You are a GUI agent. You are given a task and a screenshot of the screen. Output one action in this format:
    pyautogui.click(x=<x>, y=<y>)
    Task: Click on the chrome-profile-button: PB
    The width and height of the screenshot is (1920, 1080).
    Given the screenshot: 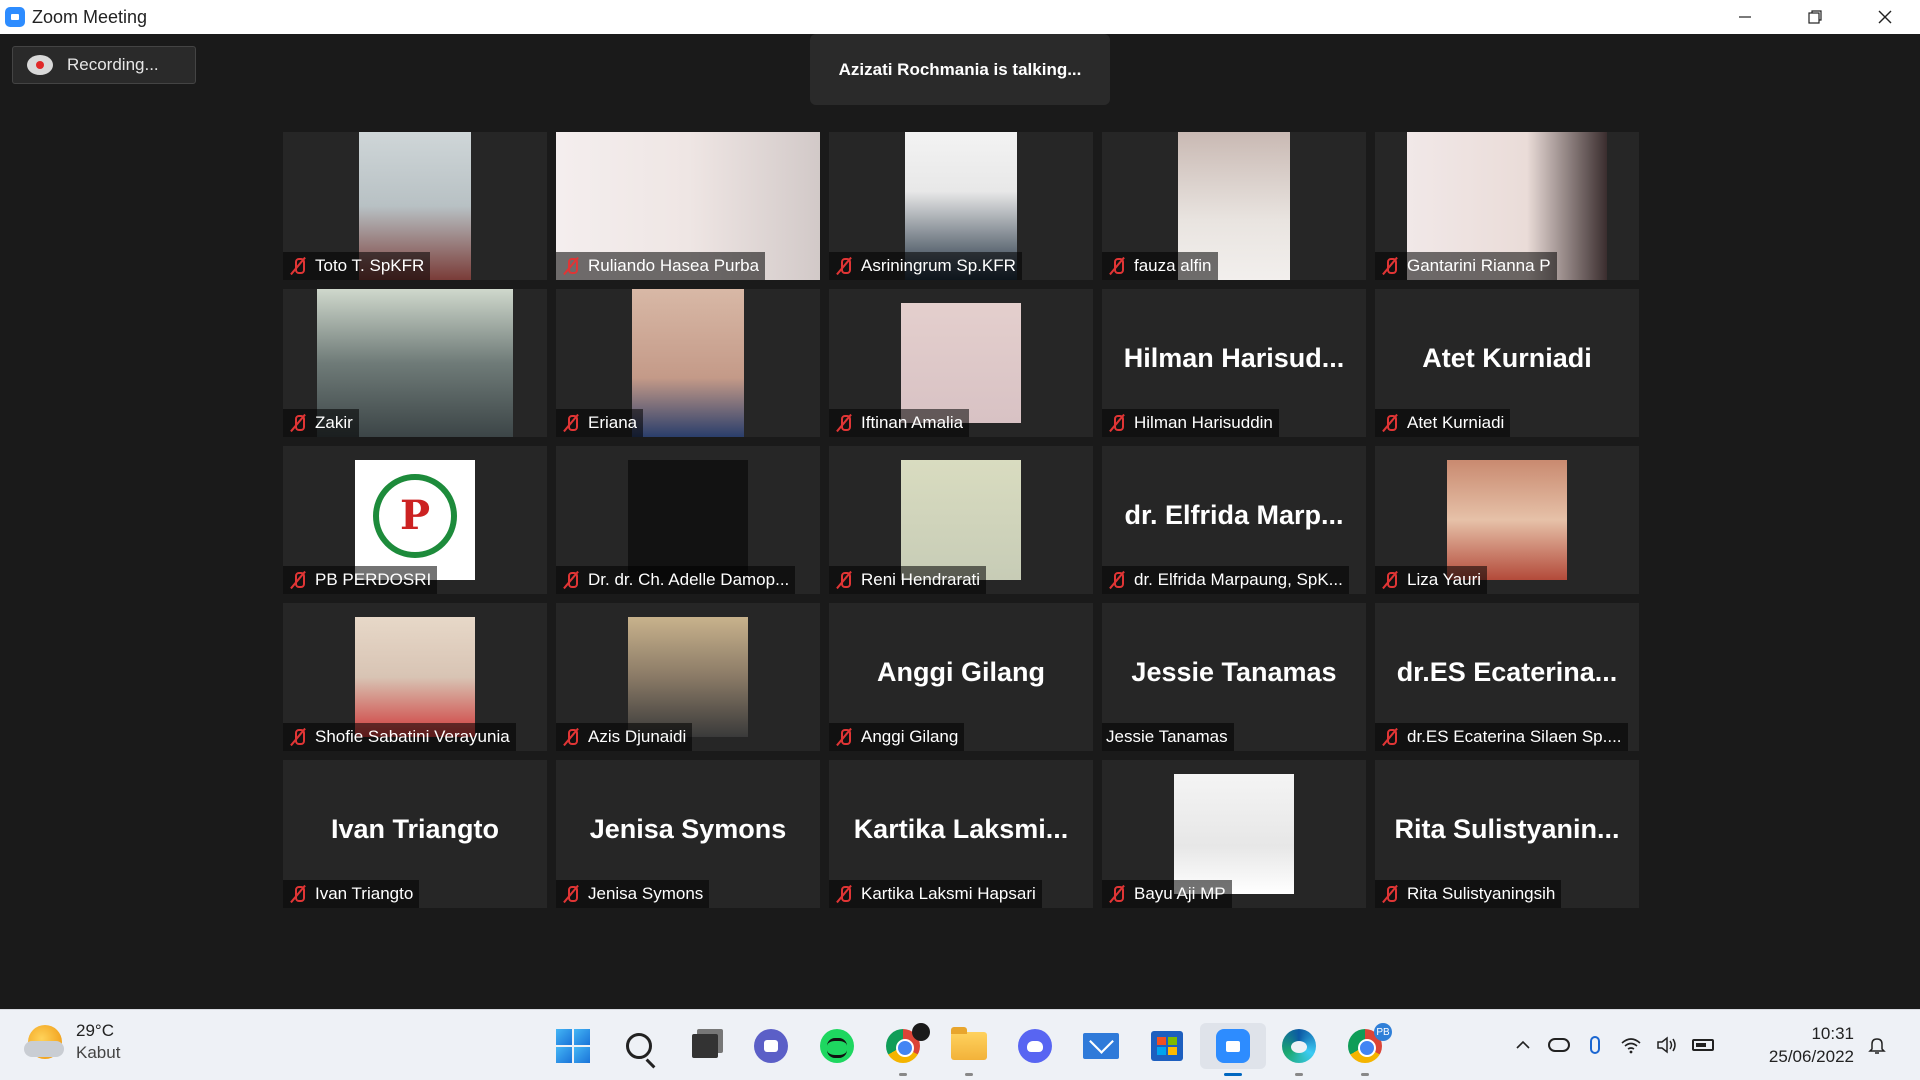 What is the action you would take?
    pyautogui.click(x=1365, y=1049)
    